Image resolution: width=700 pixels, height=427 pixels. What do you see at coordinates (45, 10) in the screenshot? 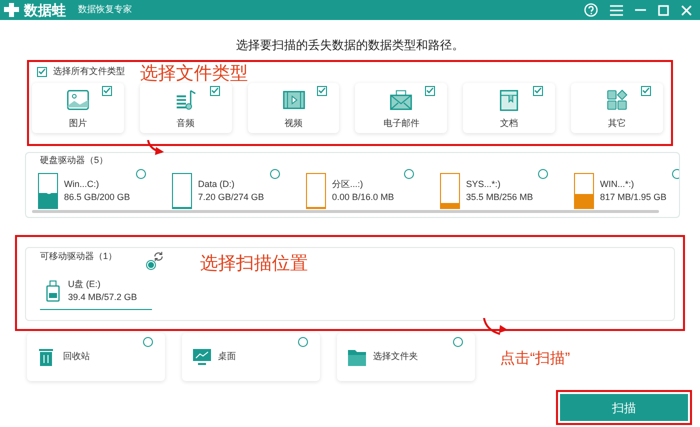
I see `app-title: 数据蛙` at bounding box center [45, 10].